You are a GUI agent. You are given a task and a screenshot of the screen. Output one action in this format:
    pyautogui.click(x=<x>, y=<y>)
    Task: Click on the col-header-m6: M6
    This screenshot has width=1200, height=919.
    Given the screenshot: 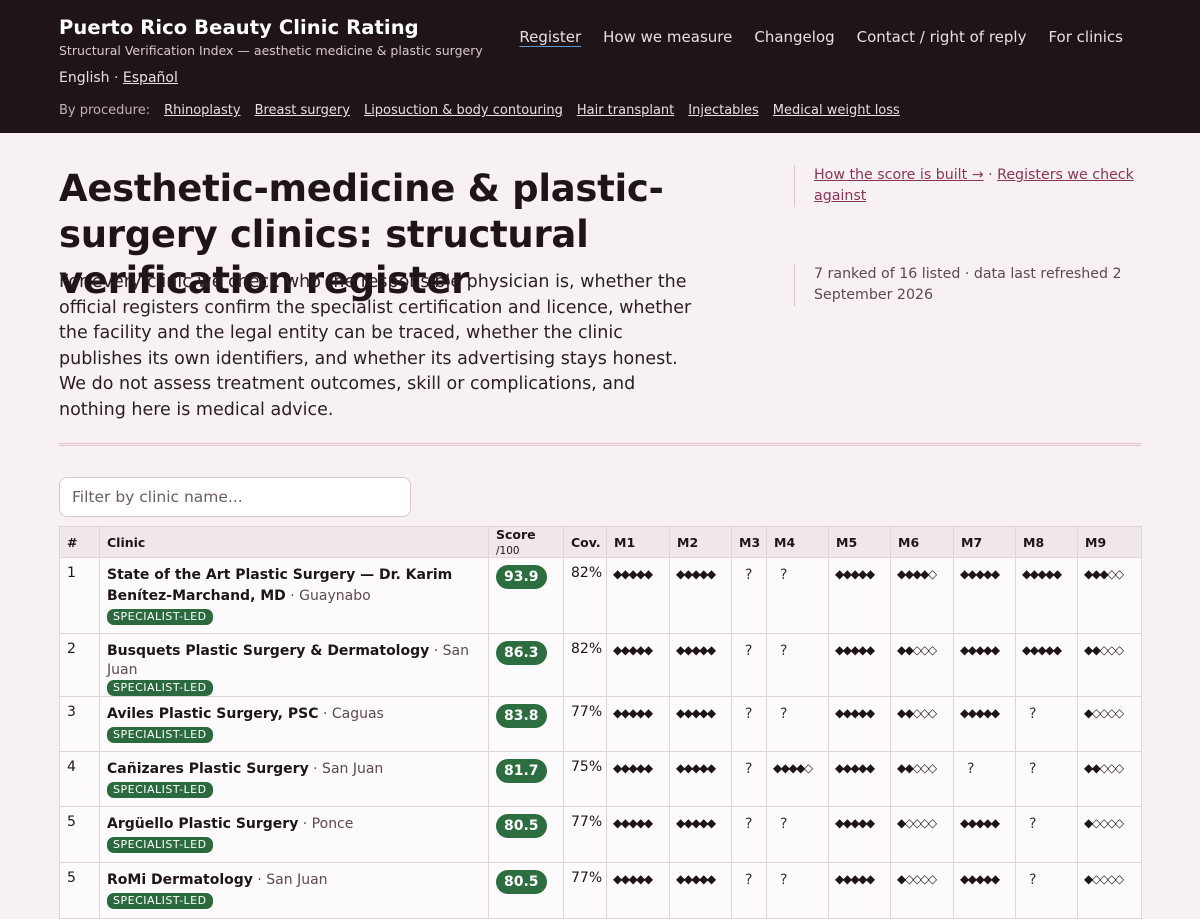 What is the action you would take?
    pyautogui.click(x=922, y=542)
    